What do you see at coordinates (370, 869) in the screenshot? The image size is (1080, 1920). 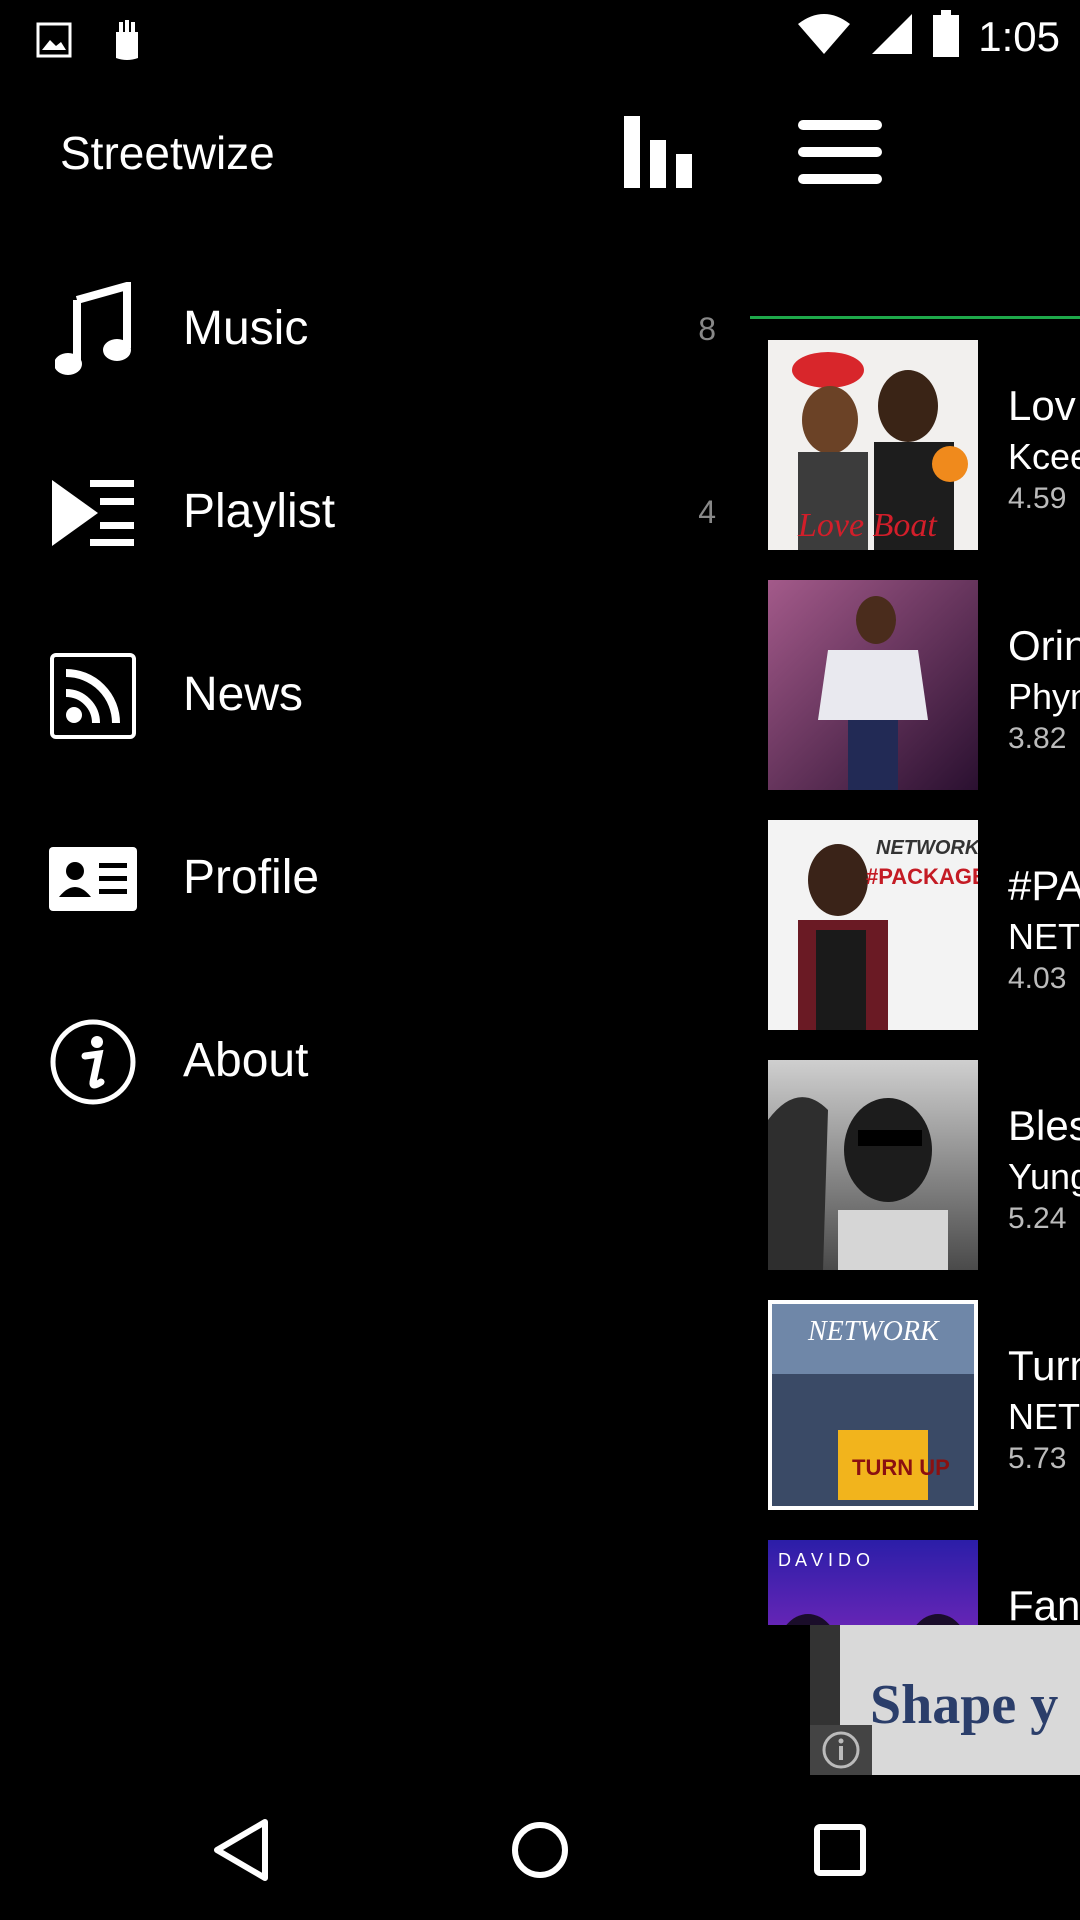 I see `nav-item-profile: Profile` at bounding box center [370, 869].